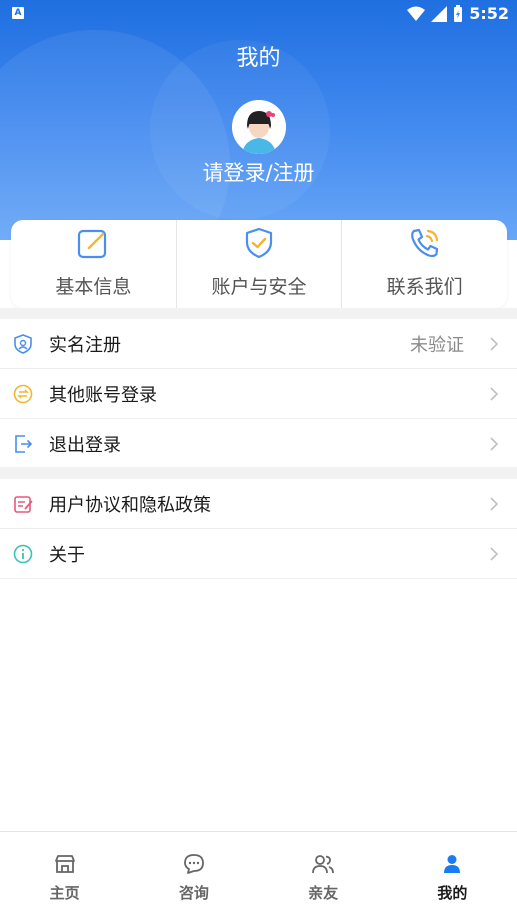 The height and width of the screenshot is (922, 517). Describe the element at coordinates (93, 264) in the screenshot. I see `quick-action-basic-info: 基本信息` at that location.